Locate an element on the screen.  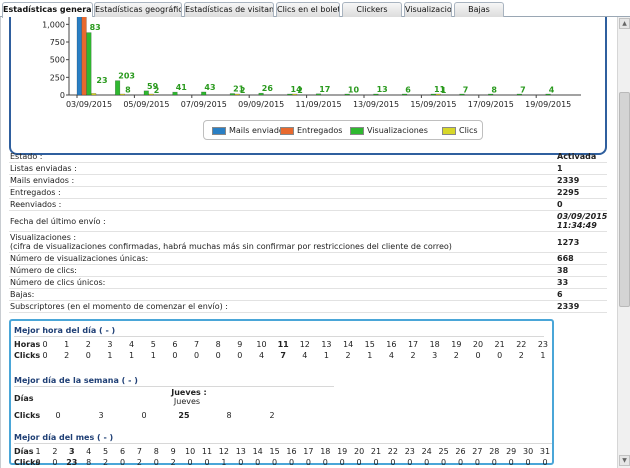
stat-value-text: 38 is located at coordinates (563, 270).